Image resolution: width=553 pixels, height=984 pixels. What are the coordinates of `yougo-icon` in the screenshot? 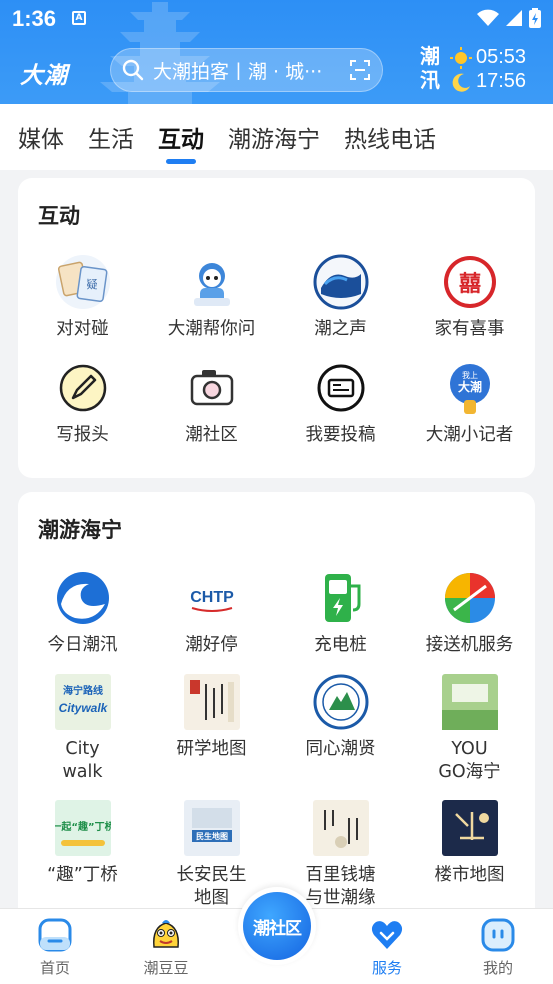 It's located at (469, 702).